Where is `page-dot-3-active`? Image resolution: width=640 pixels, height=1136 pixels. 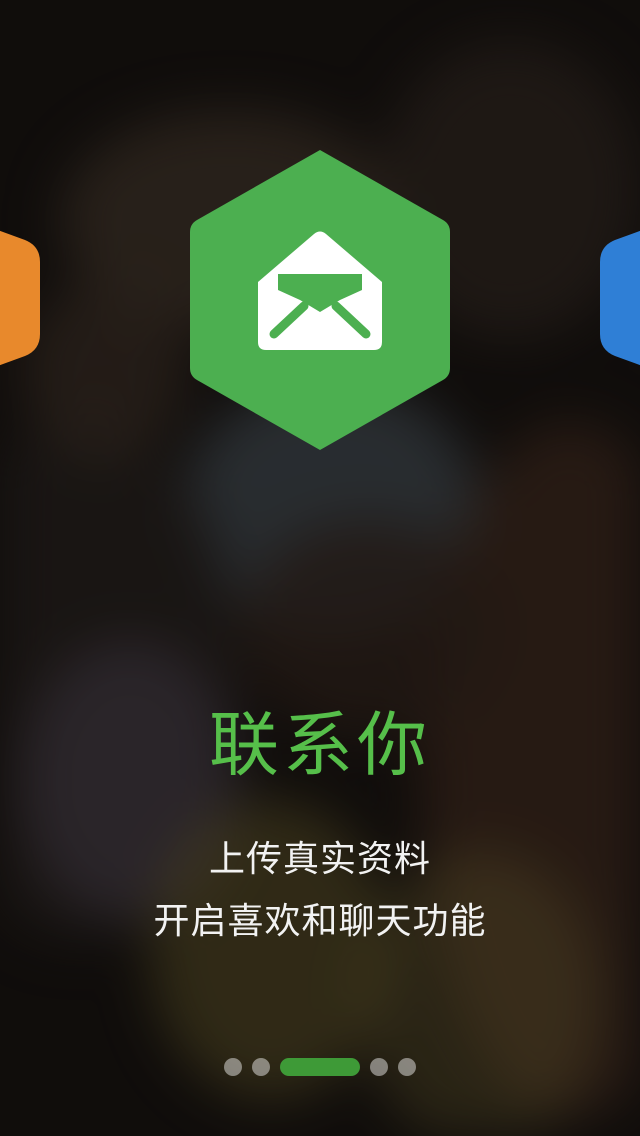 page-dot-3-active is located at coordinates (320, 1067).